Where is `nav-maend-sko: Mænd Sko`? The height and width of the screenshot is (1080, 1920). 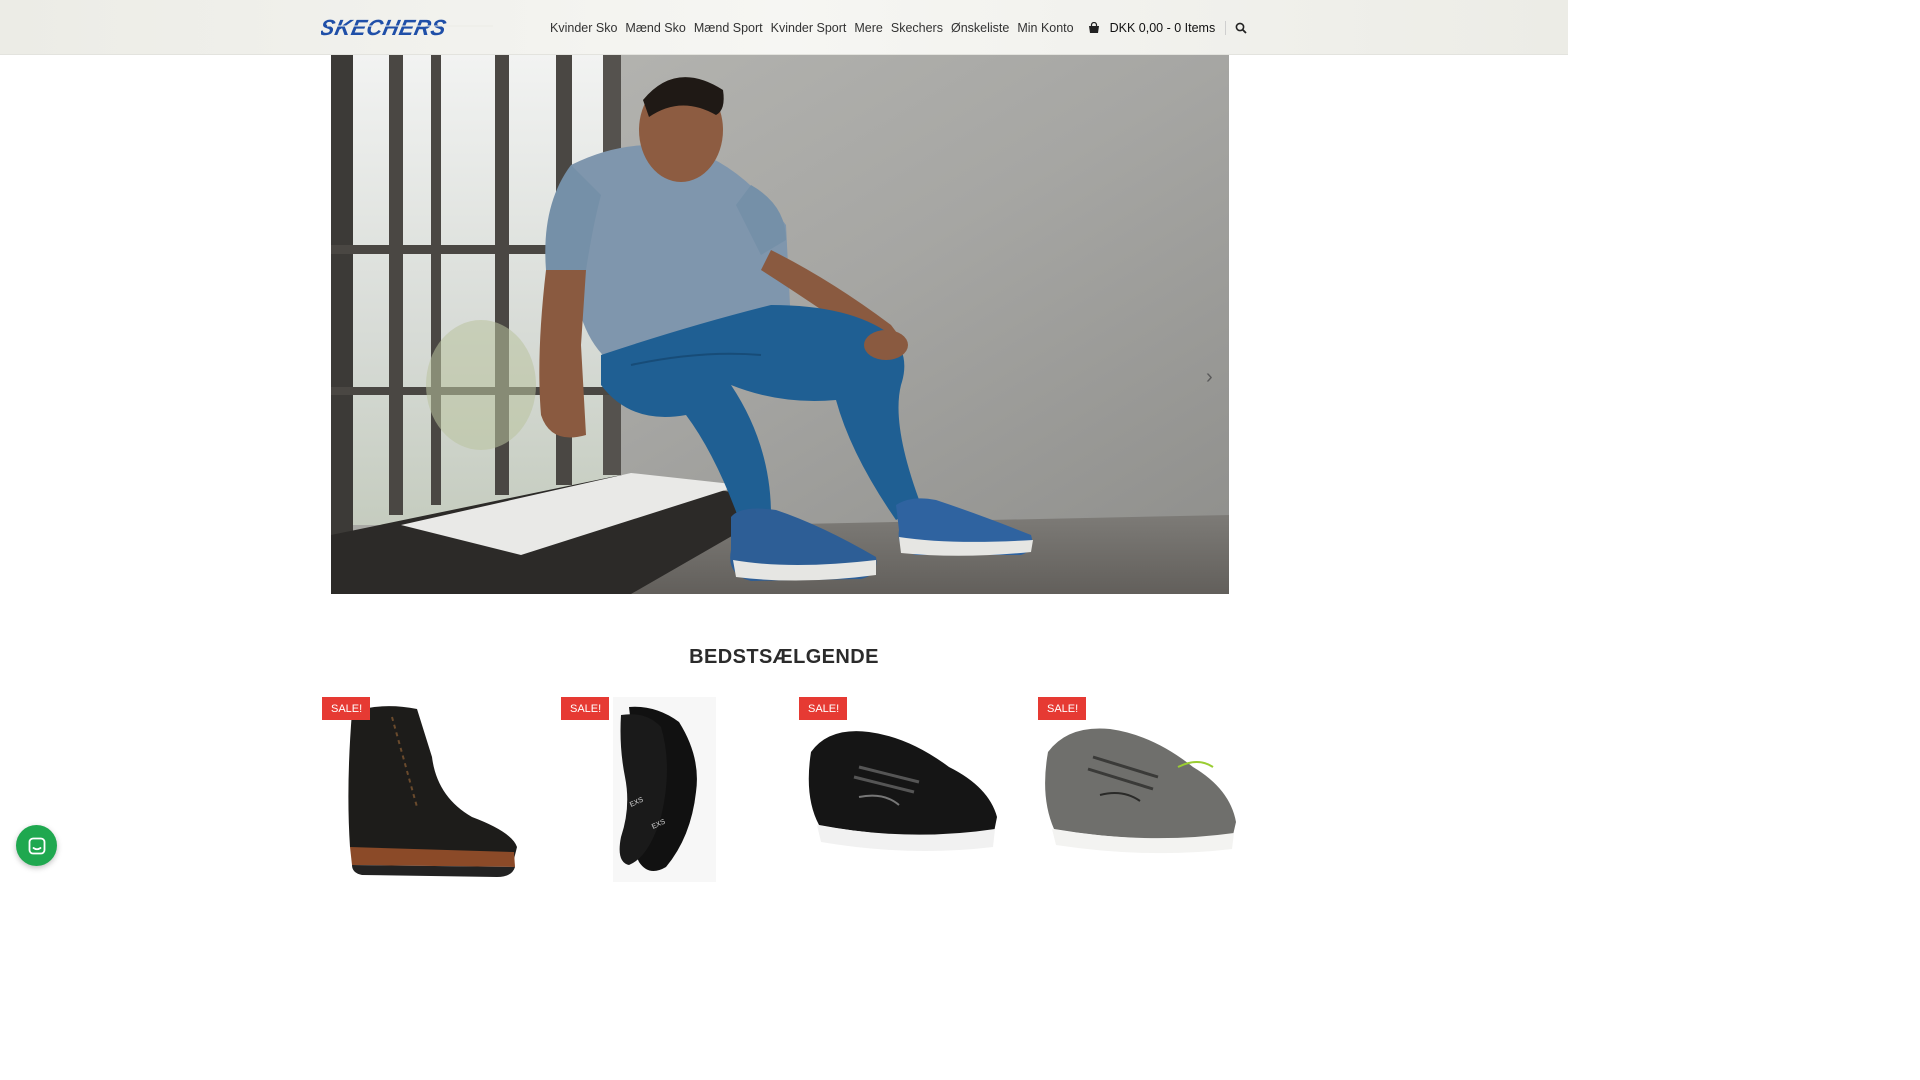 nav-maend-sko: Mænd Sko is located at coordinates (655, 28).